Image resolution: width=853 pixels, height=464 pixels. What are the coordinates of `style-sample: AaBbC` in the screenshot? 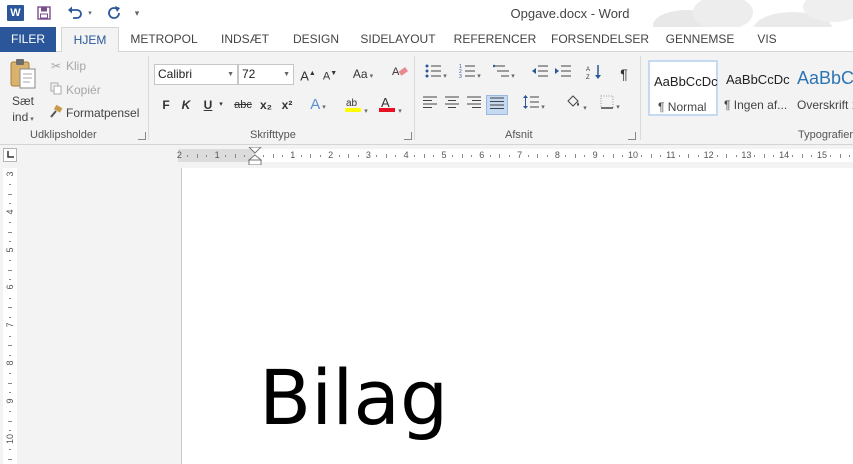 It's located at (825, 78).